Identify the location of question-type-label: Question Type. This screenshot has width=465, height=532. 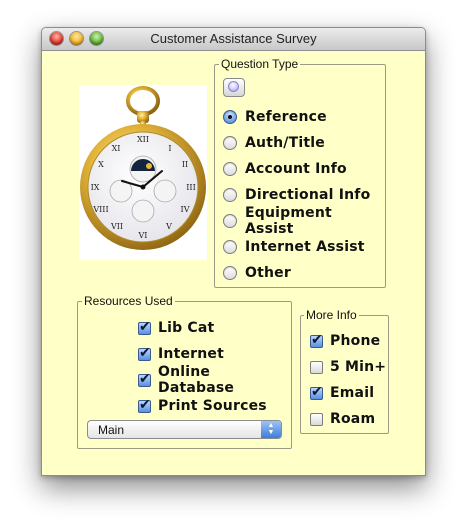
(260, 64).